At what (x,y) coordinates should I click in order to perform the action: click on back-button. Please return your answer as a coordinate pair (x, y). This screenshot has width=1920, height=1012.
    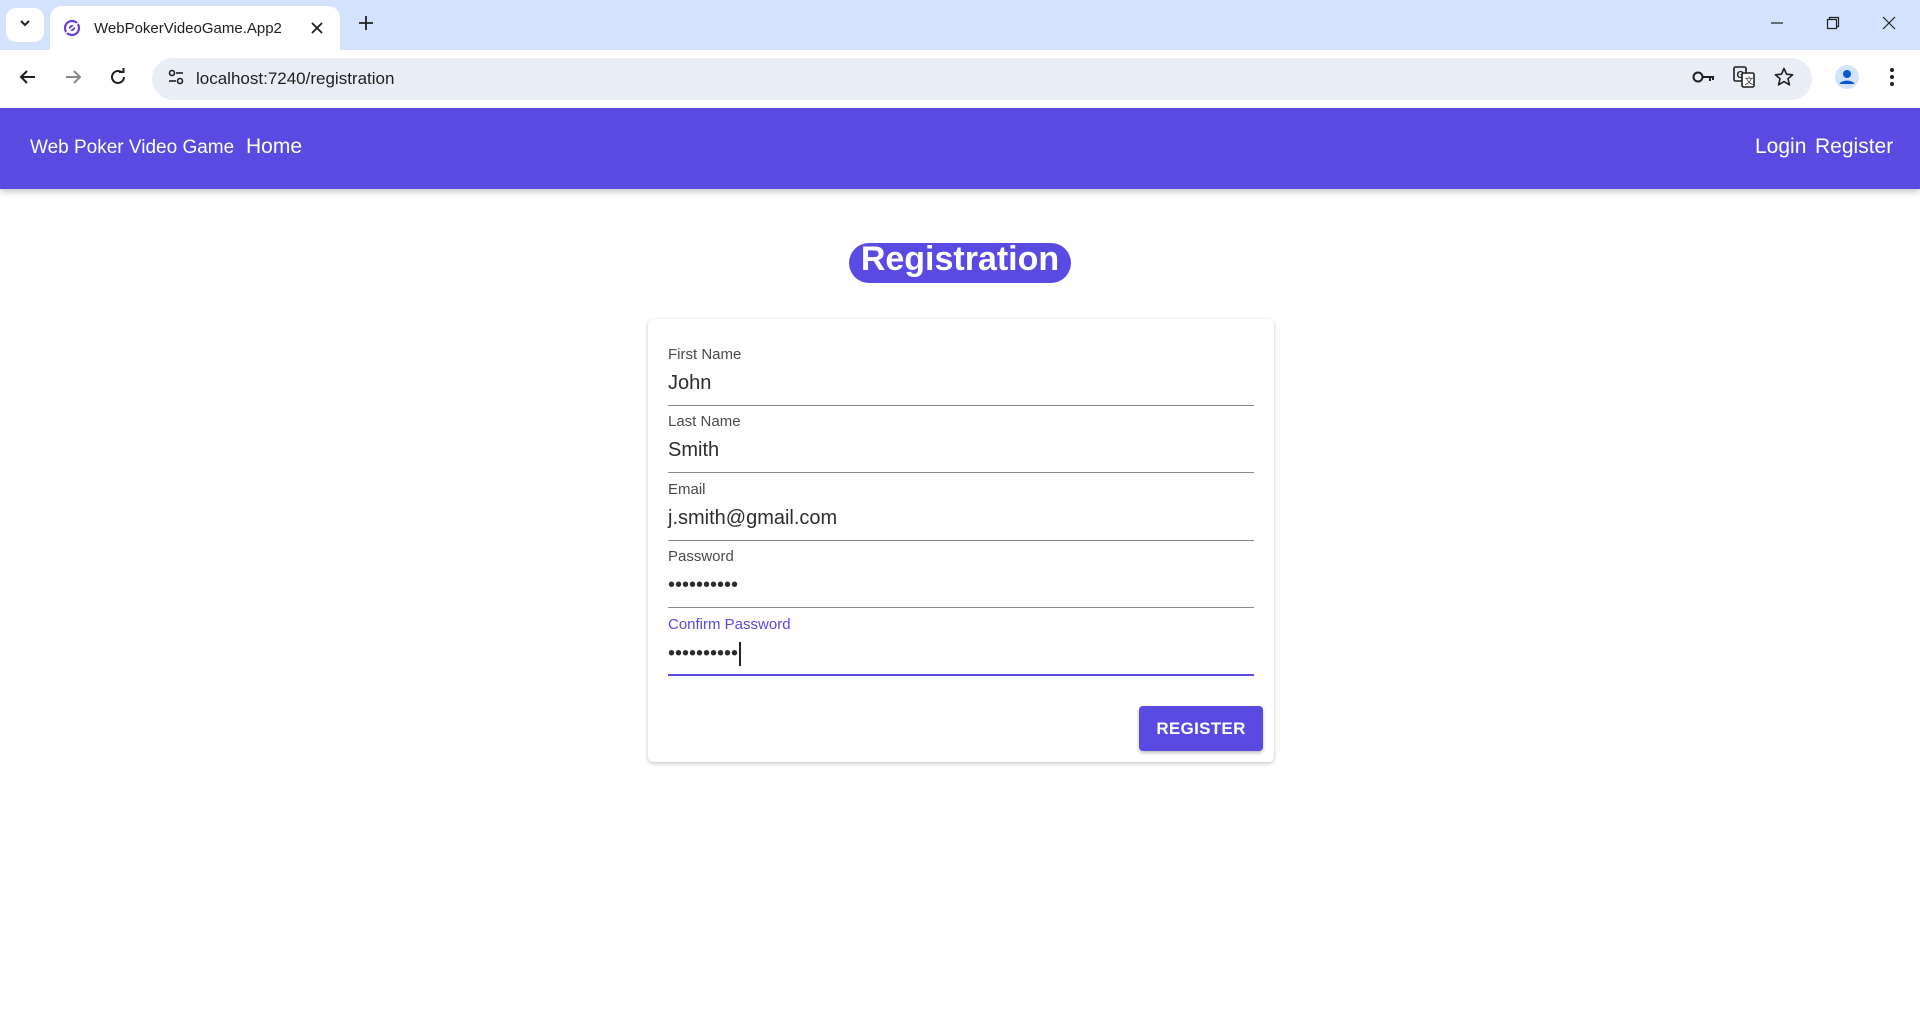
    Looking at the image, I should click on (28, 79).